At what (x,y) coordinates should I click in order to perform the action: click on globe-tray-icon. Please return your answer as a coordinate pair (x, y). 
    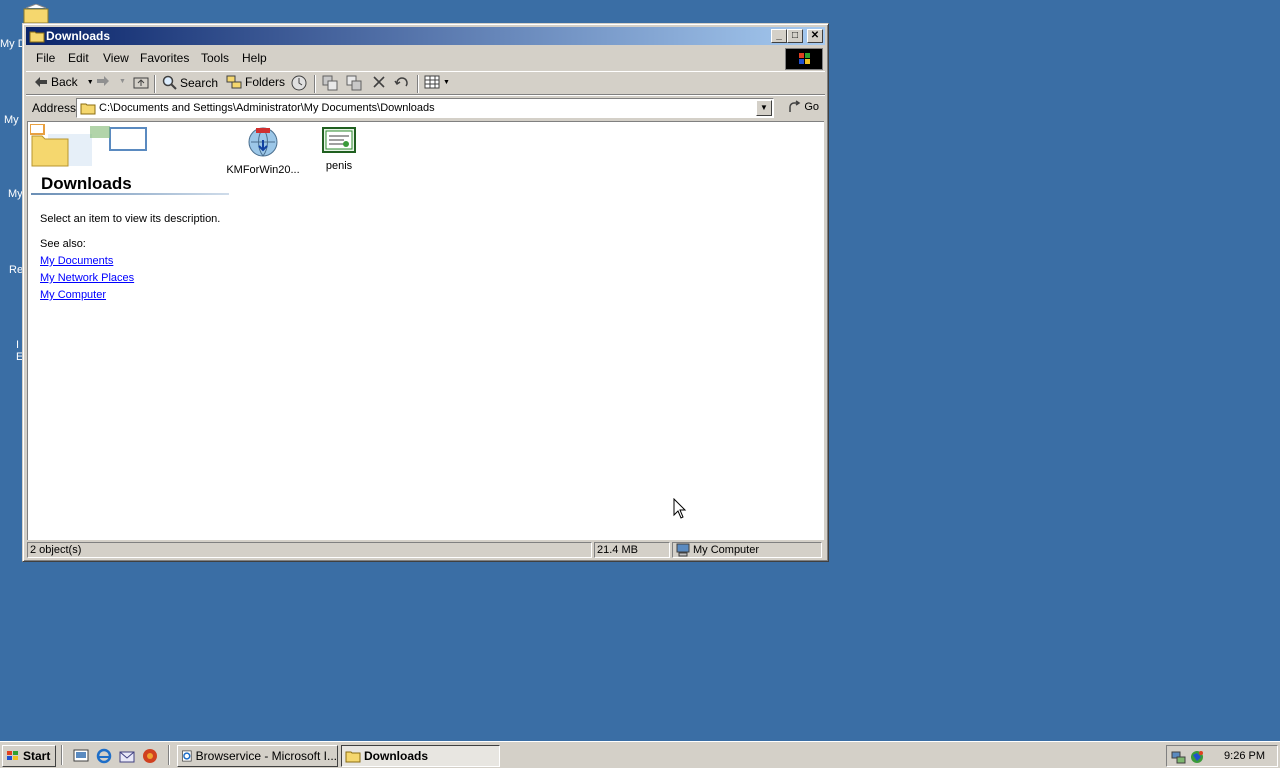
    Looking at the image, I should click on (1197, 757).